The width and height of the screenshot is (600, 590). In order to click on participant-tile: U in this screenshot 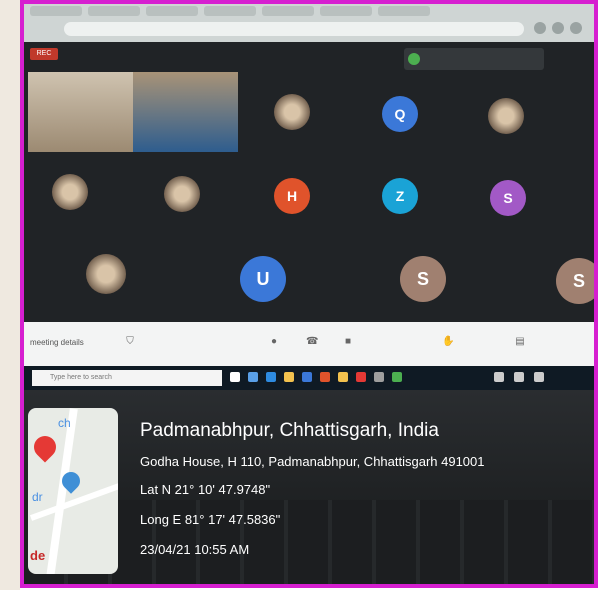, I will do `click(263, 279)`.